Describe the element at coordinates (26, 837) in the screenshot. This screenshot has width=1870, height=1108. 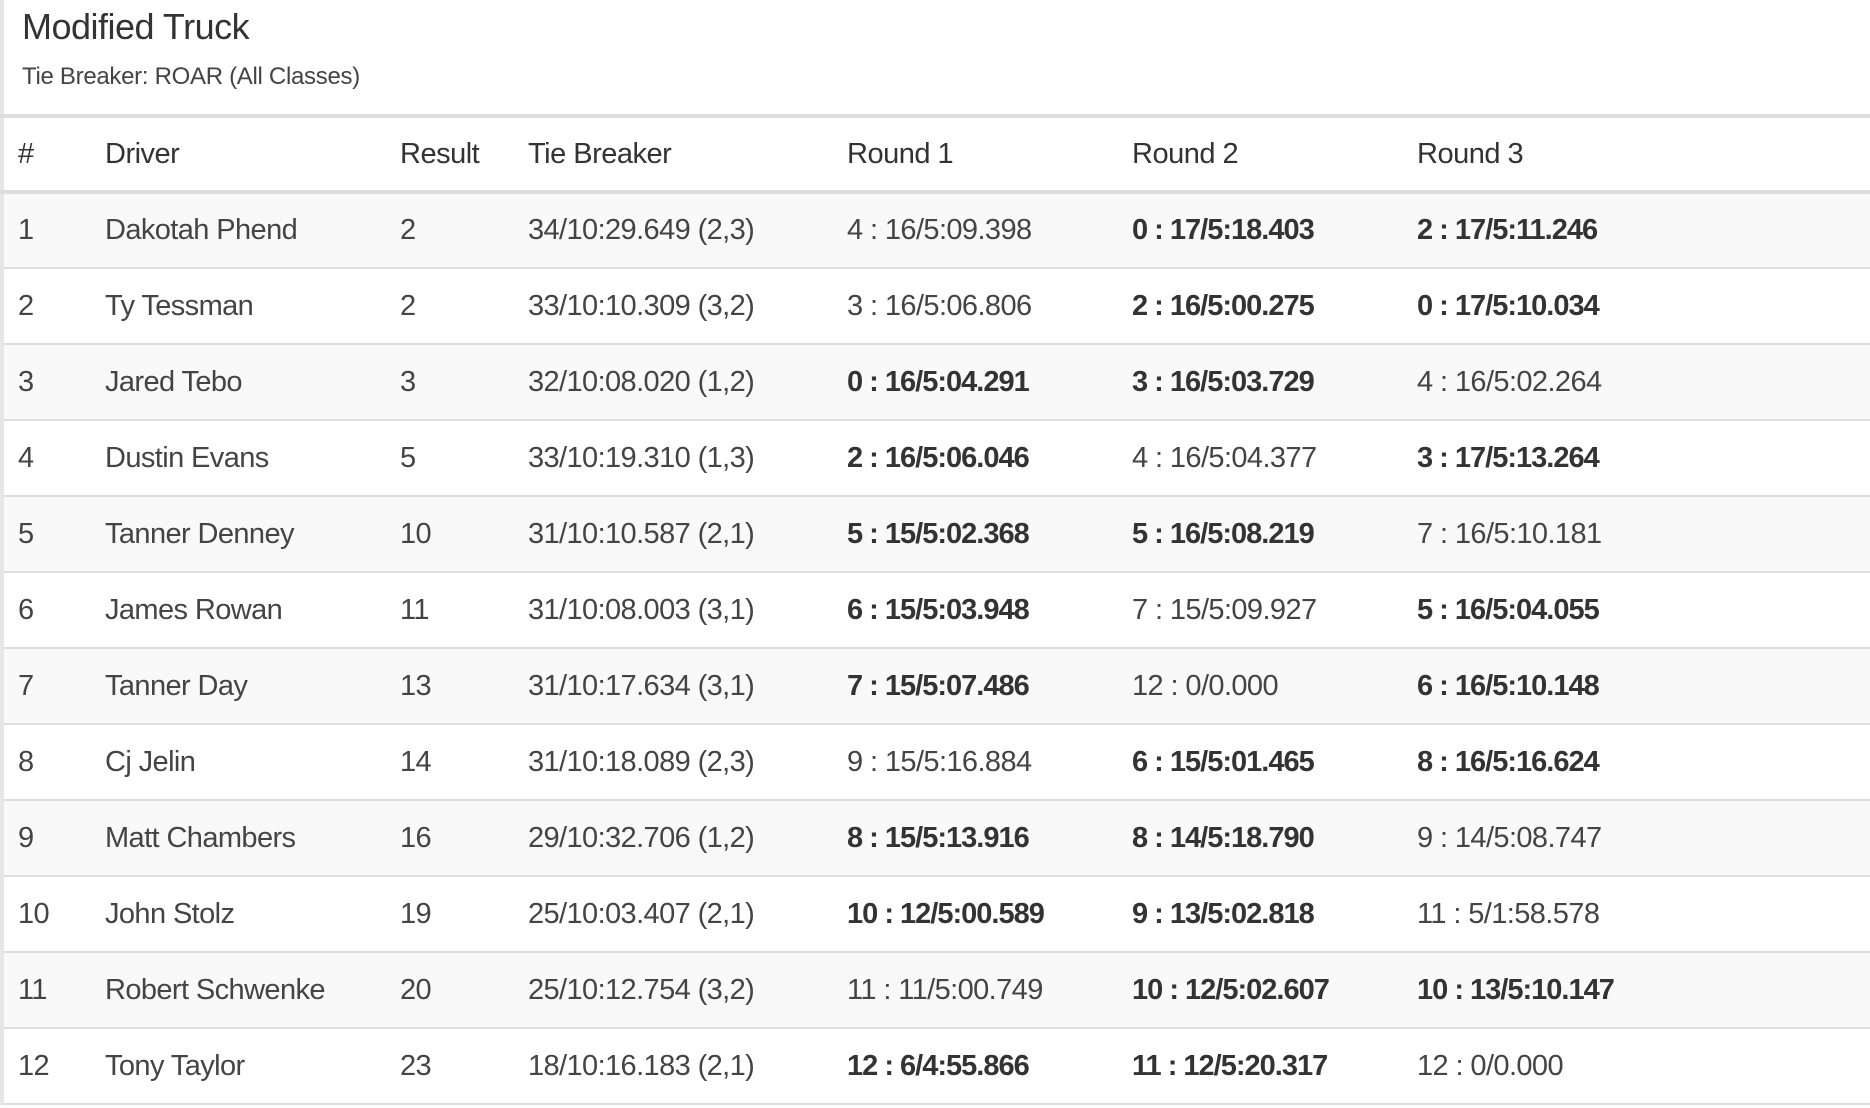
I see `cell-rank: 9` at that location.